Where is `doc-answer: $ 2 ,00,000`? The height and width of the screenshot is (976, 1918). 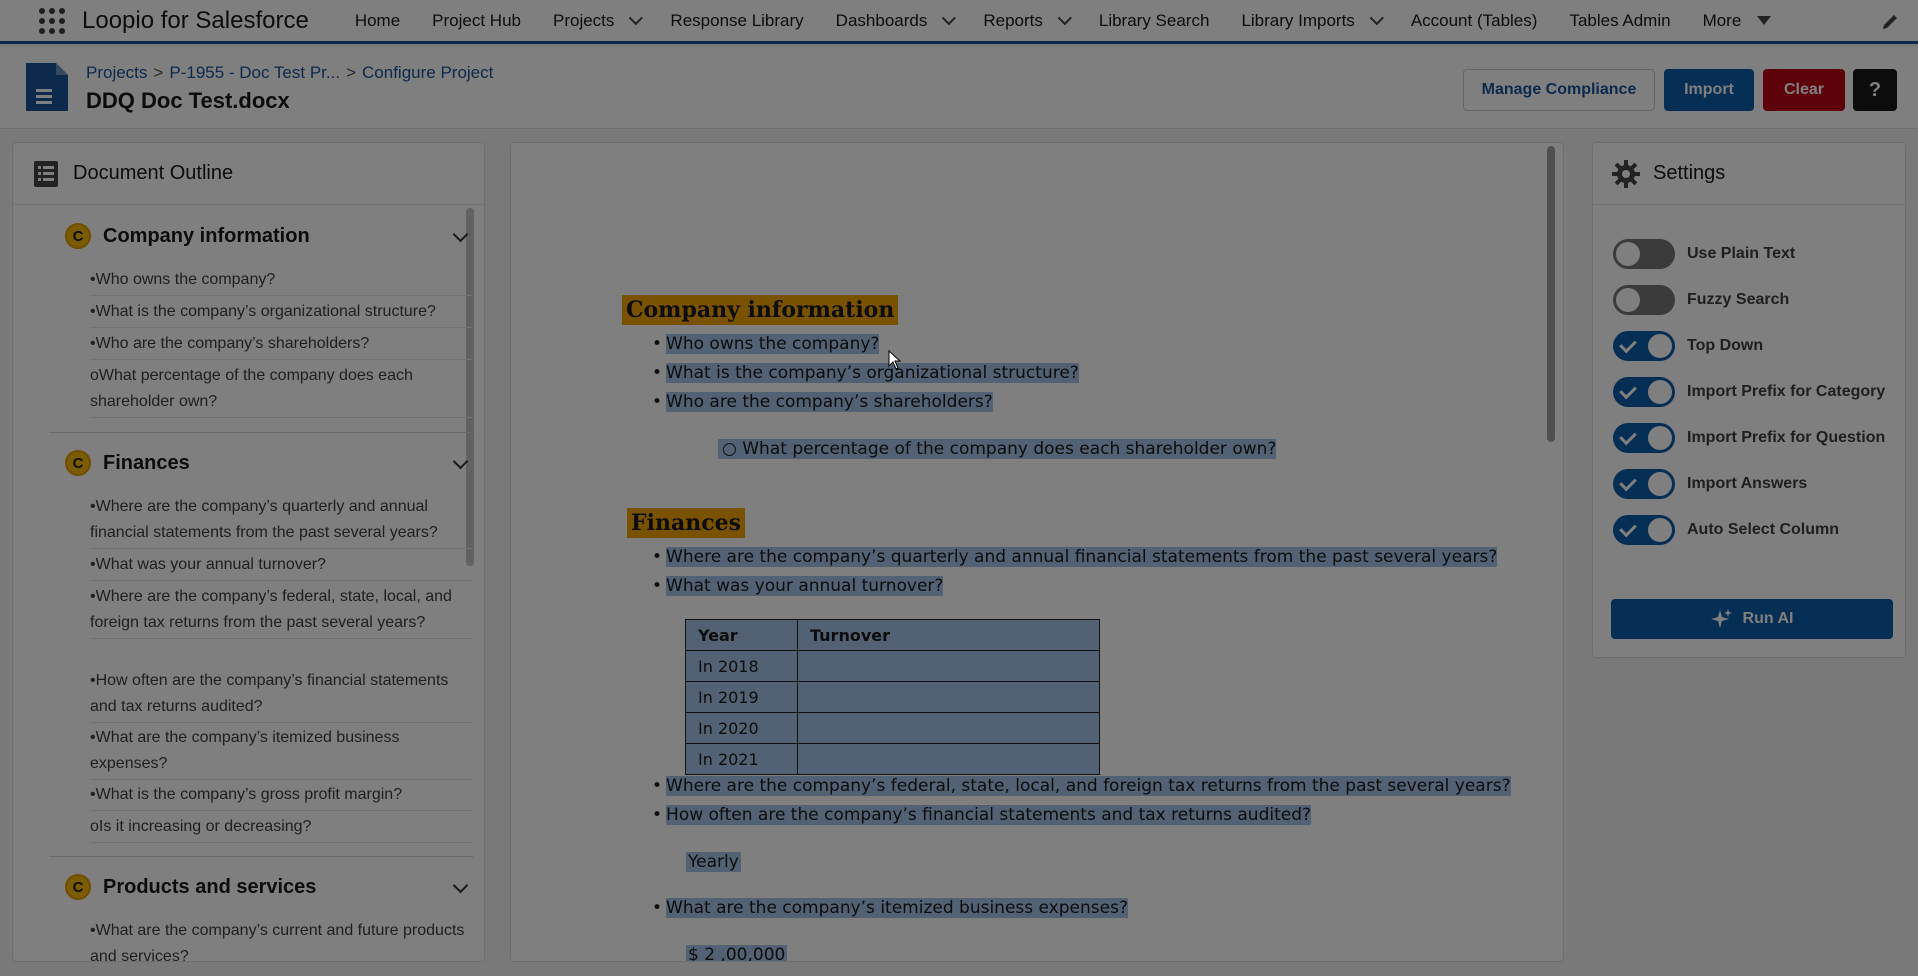
doc-answer: $ 2 ,00,000 is located at coordinates (737, 953).